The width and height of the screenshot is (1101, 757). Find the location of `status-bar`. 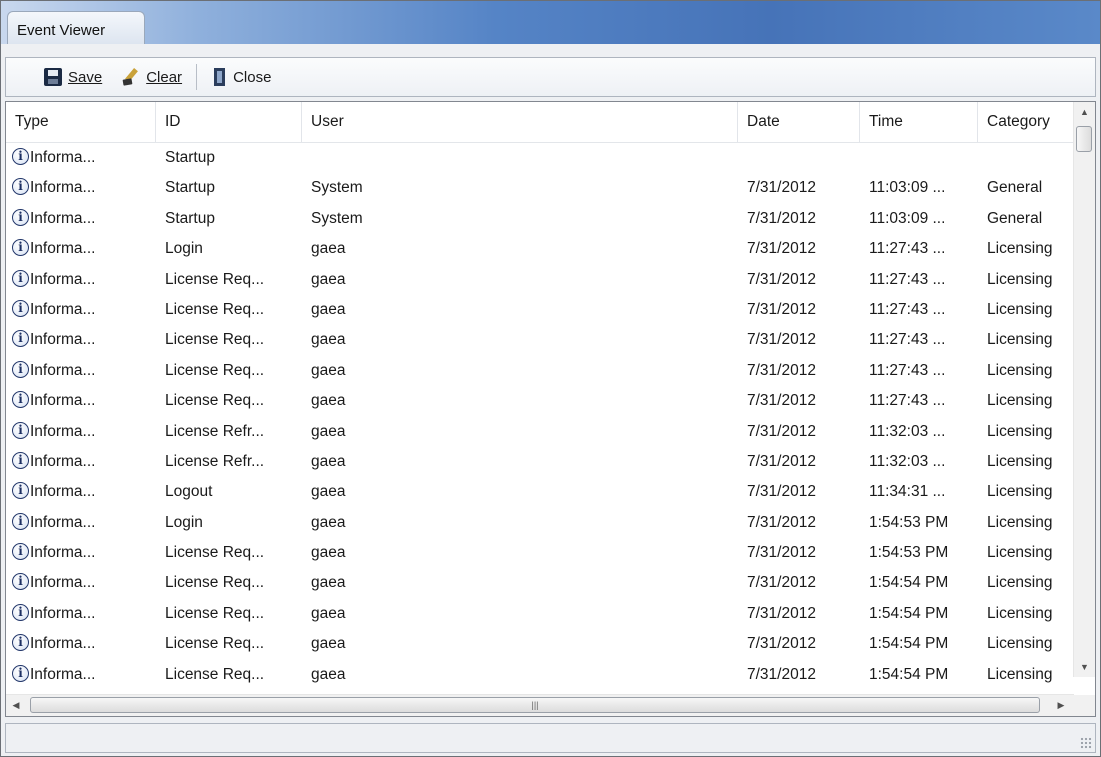

status-bar is located at coordinates (550, 738).